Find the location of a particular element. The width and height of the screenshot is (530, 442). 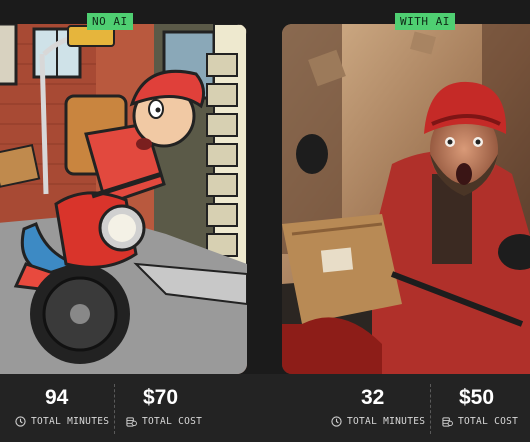

stat-value: 94 is located at coordinates (57, 397).